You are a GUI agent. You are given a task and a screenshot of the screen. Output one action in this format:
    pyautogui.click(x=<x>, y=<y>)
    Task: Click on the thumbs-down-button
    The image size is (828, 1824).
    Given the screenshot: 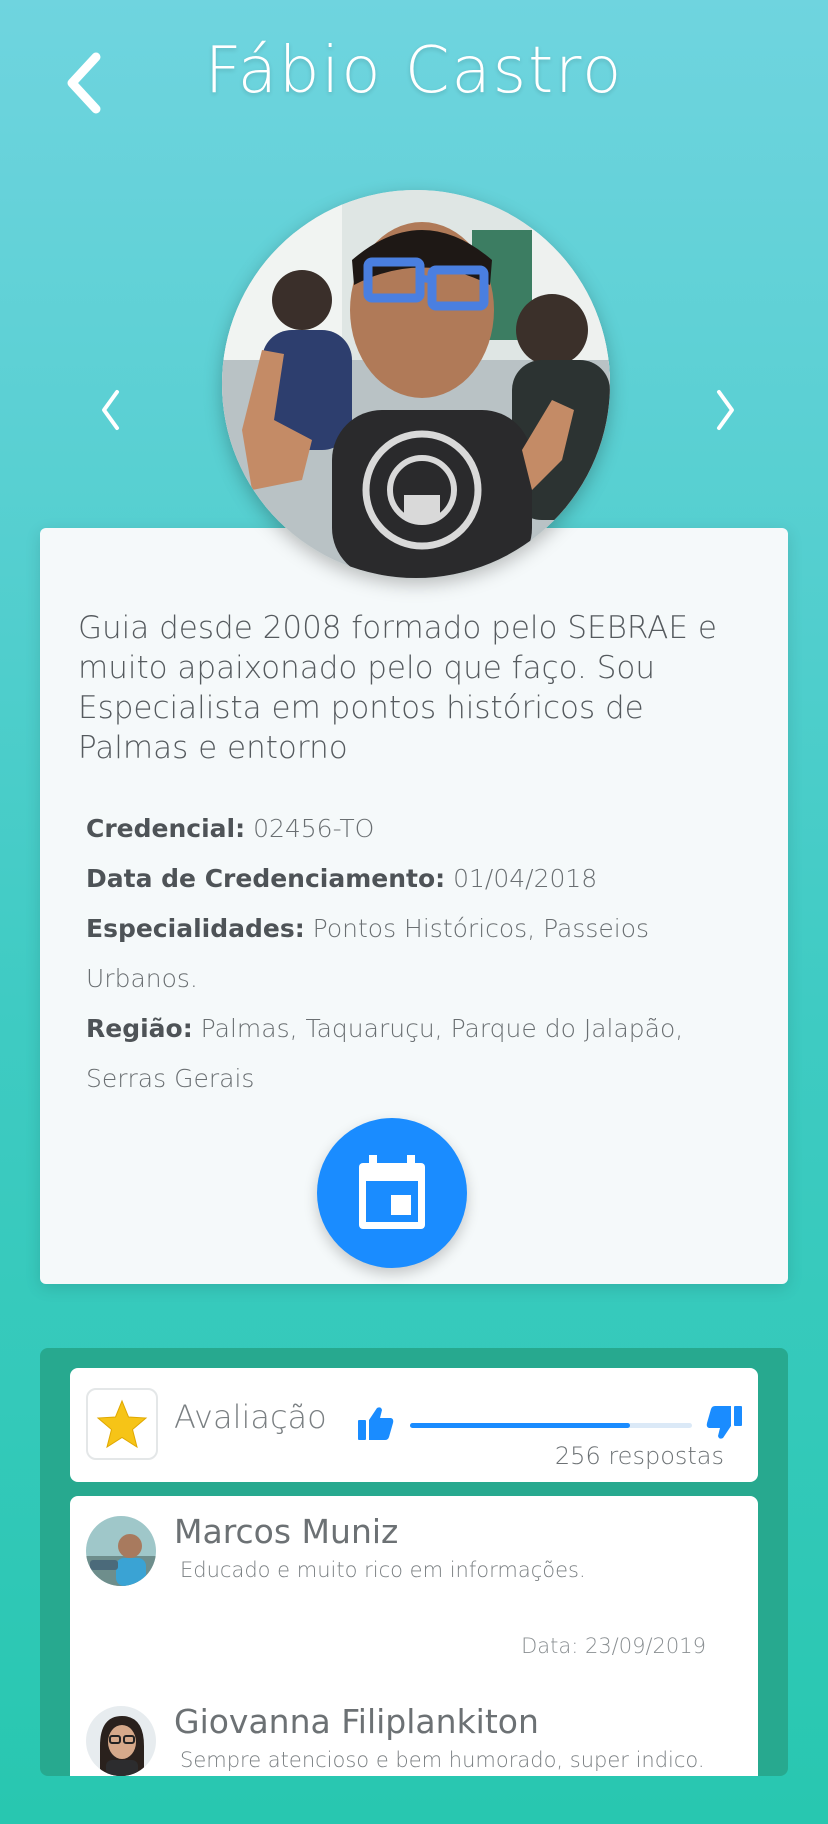 What is the action you would take?
    pyautogui.click(x=724, y=1425)
    